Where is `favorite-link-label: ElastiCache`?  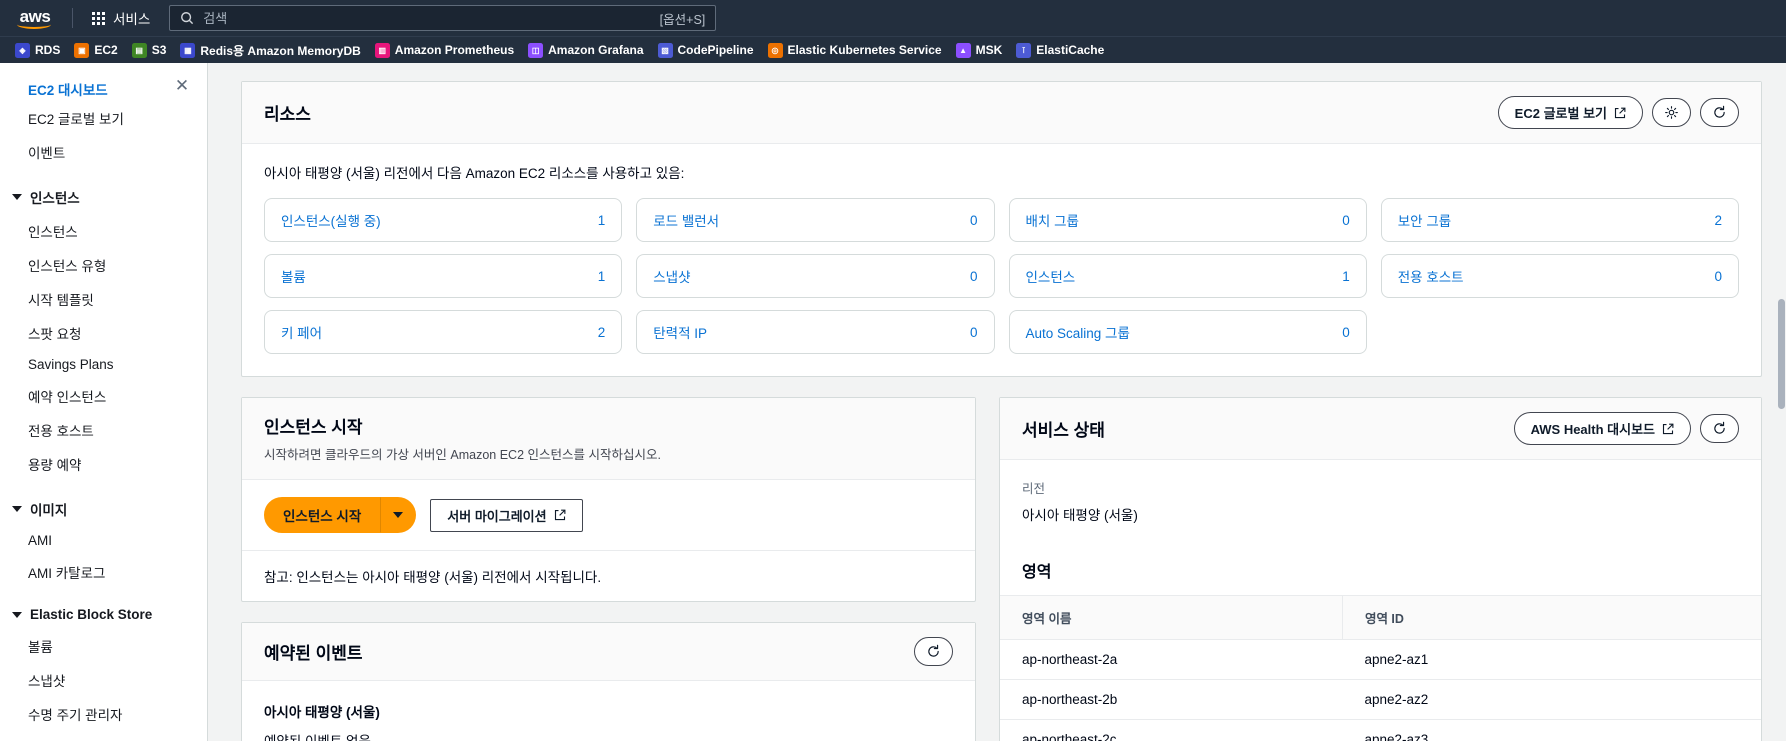 favorite-link-label: ElastiCache is located at coordinates (1070, 50).